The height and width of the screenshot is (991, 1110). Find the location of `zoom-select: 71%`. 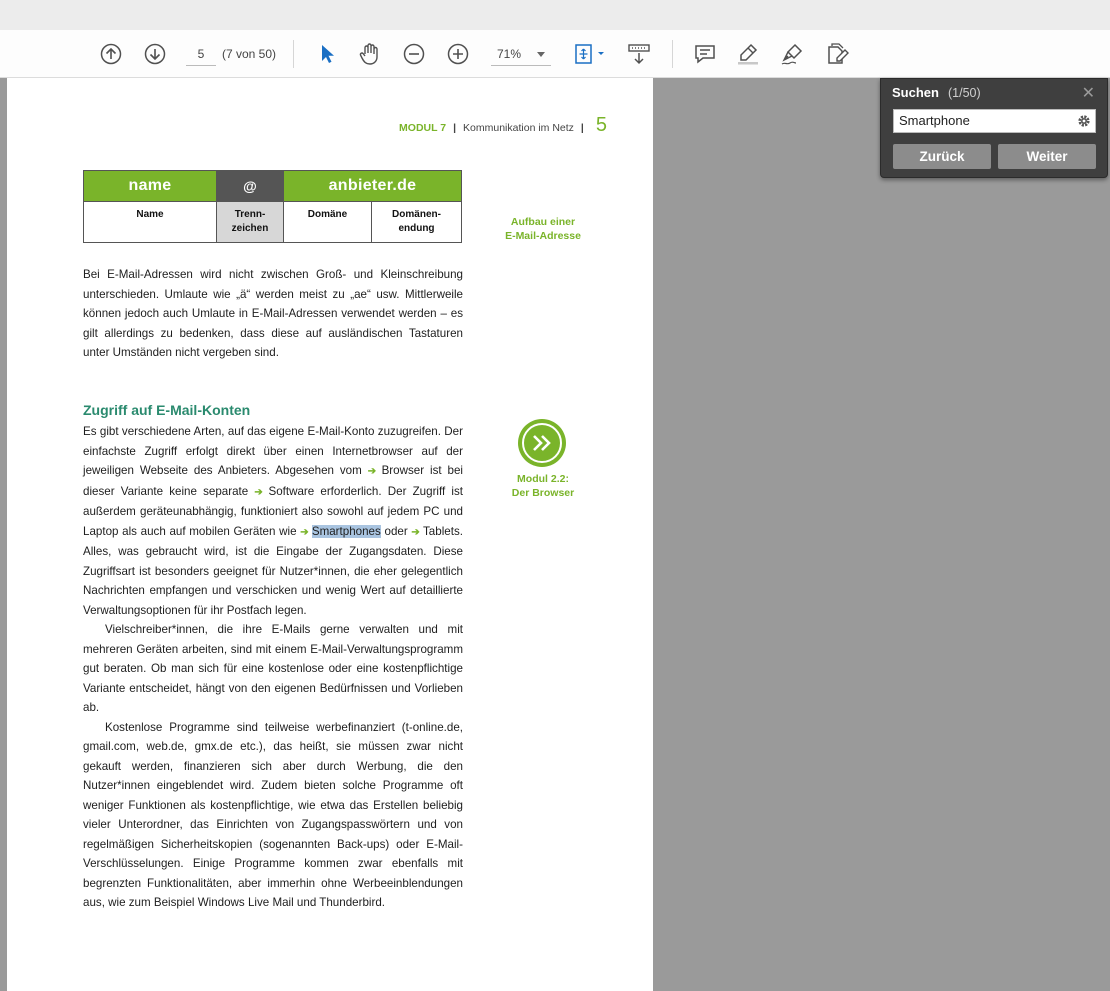

zoom-select: 71% is located at coordinates (521, 54).